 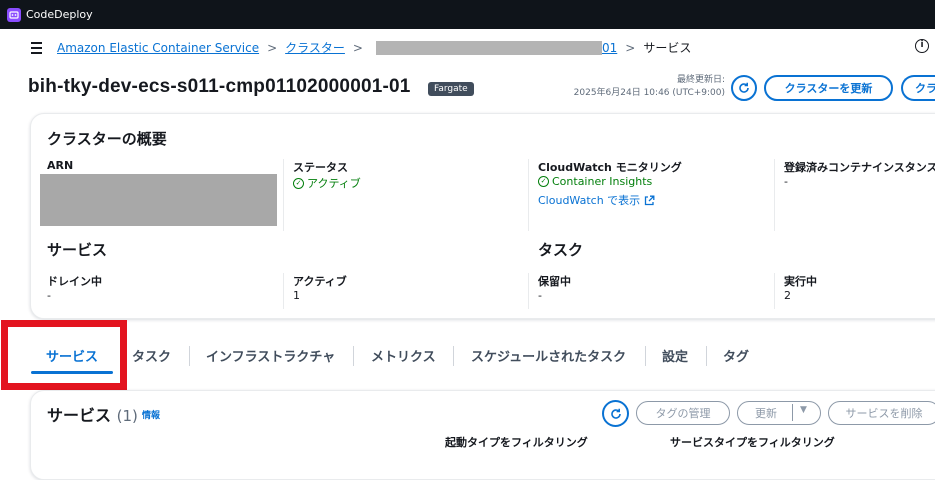 What do you see at coordinates (320, 281) in the screenshot?
I see `active-label: アクティブ` at bounding box center [320, 281].